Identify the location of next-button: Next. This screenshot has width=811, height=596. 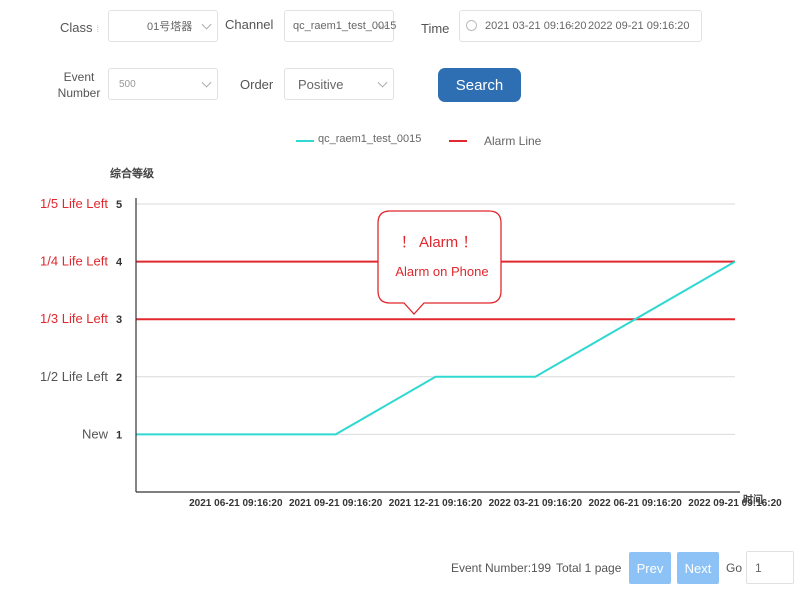
(698, 568).